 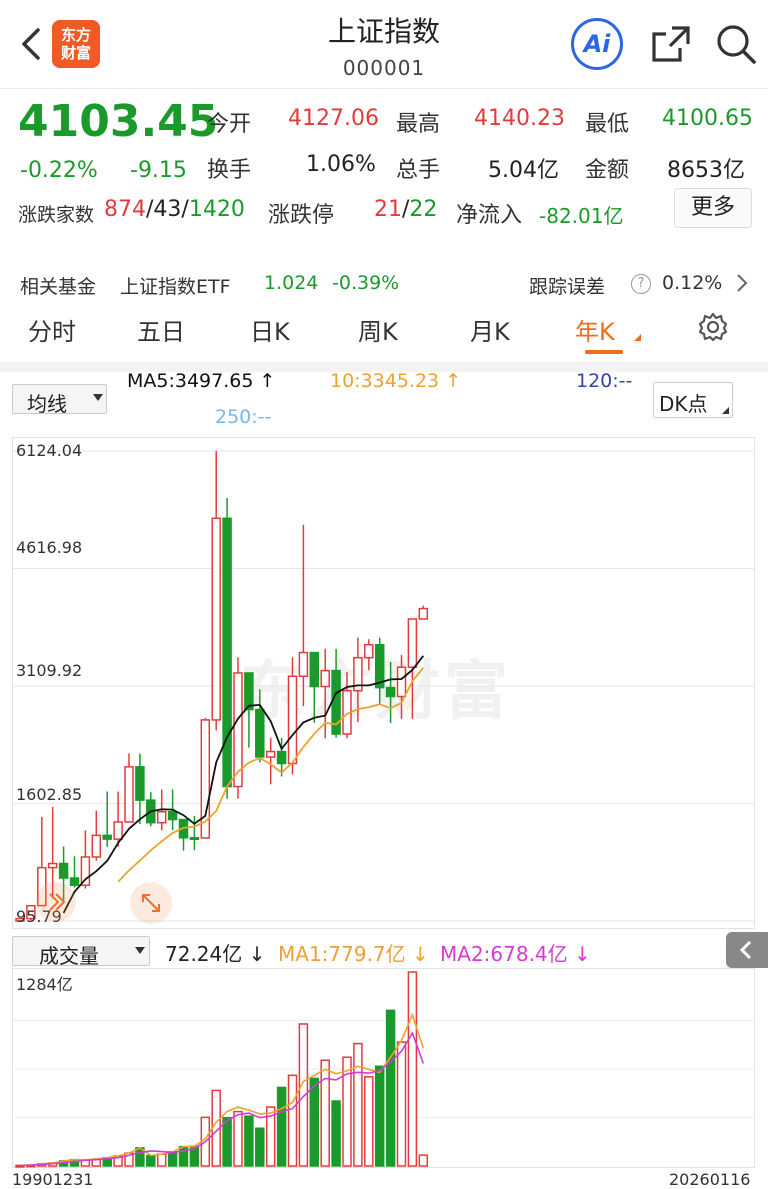 I want to click on amount-value: 8653亿, so click(x=706, y=170).